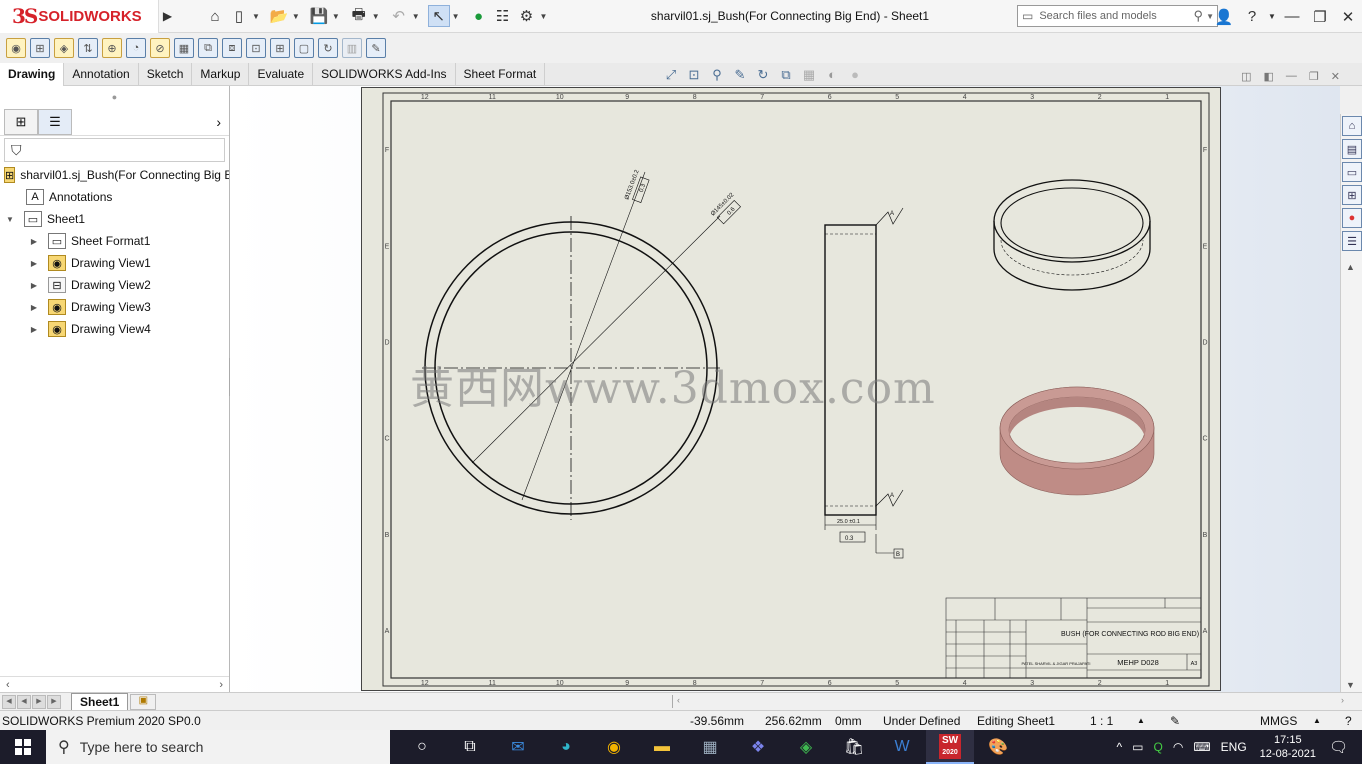 This screenshot has height=764, width=1362. What do you see at coordinates (1072, 235) in the screenshot?
I see `isometric-wireframe-view` at bounding box center [1072, 235].